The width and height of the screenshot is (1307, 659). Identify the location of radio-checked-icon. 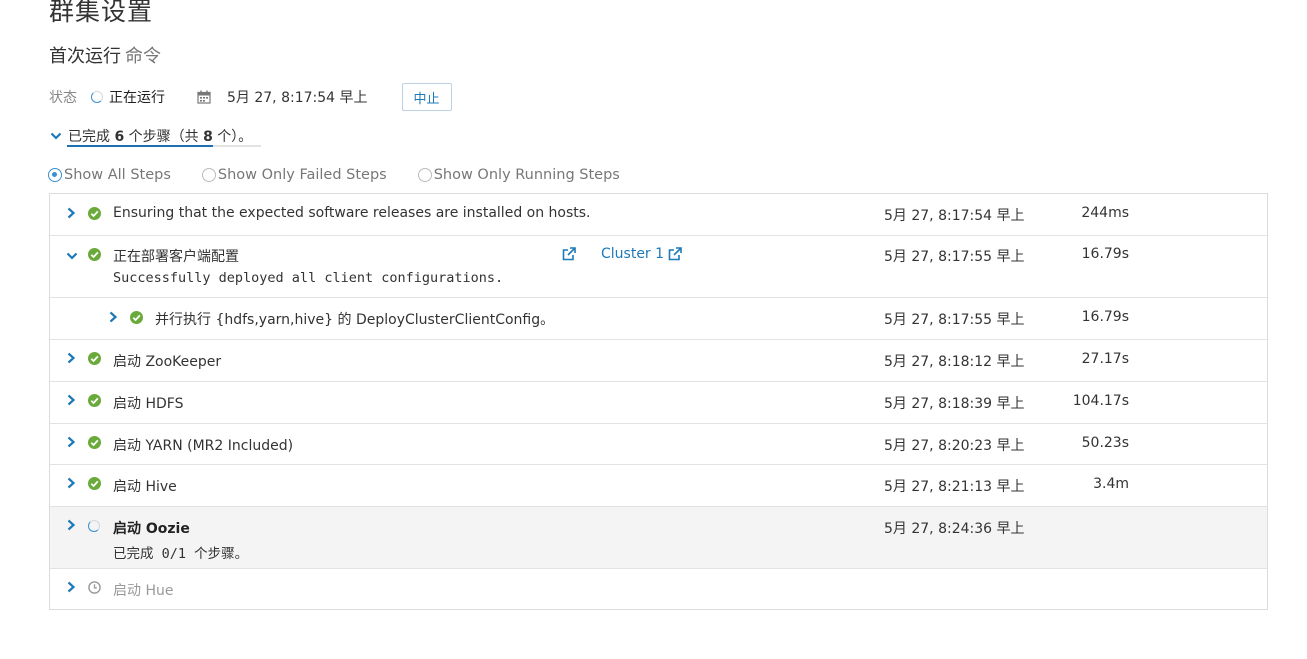
(55, 175).